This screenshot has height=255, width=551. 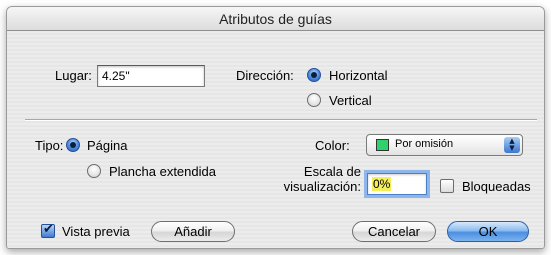 What do you see at coordinates (265, 75) in the screenshot?
I see `direction-label: Dirección:` at bounding box center [265, 75].